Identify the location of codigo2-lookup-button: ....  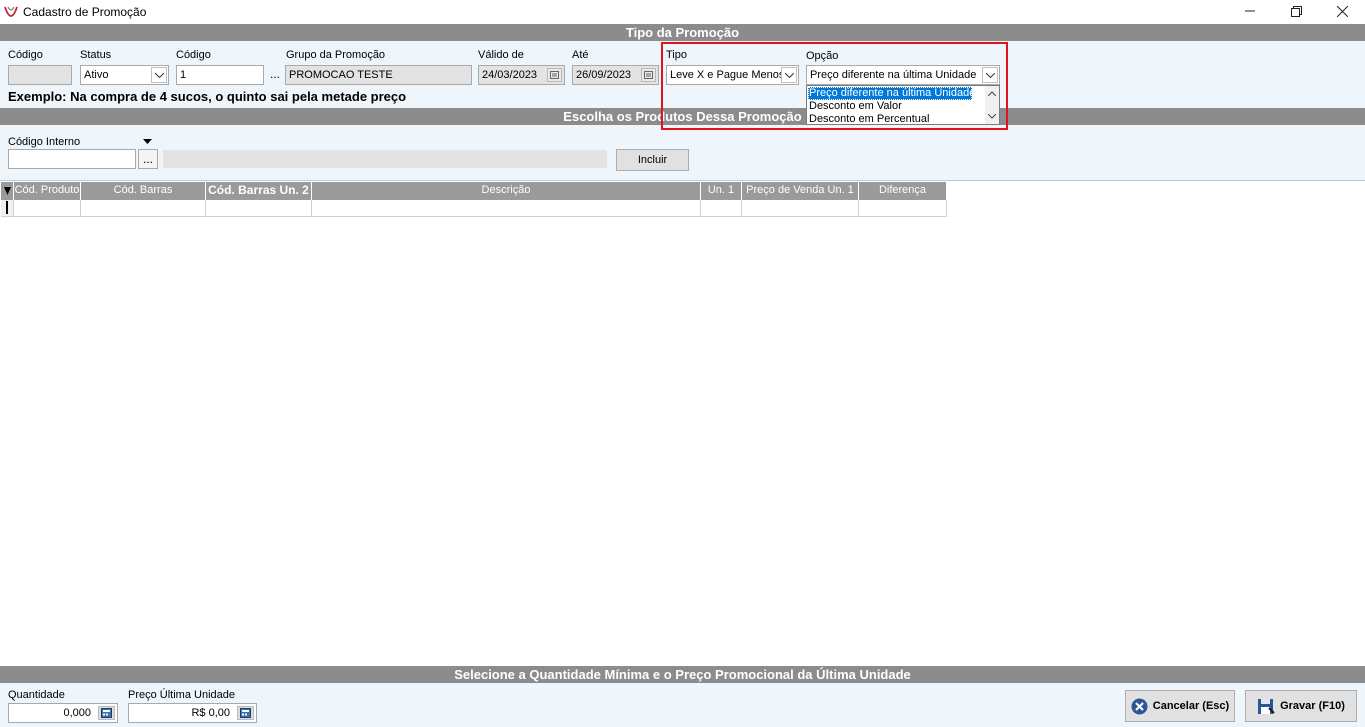
(275, 75).